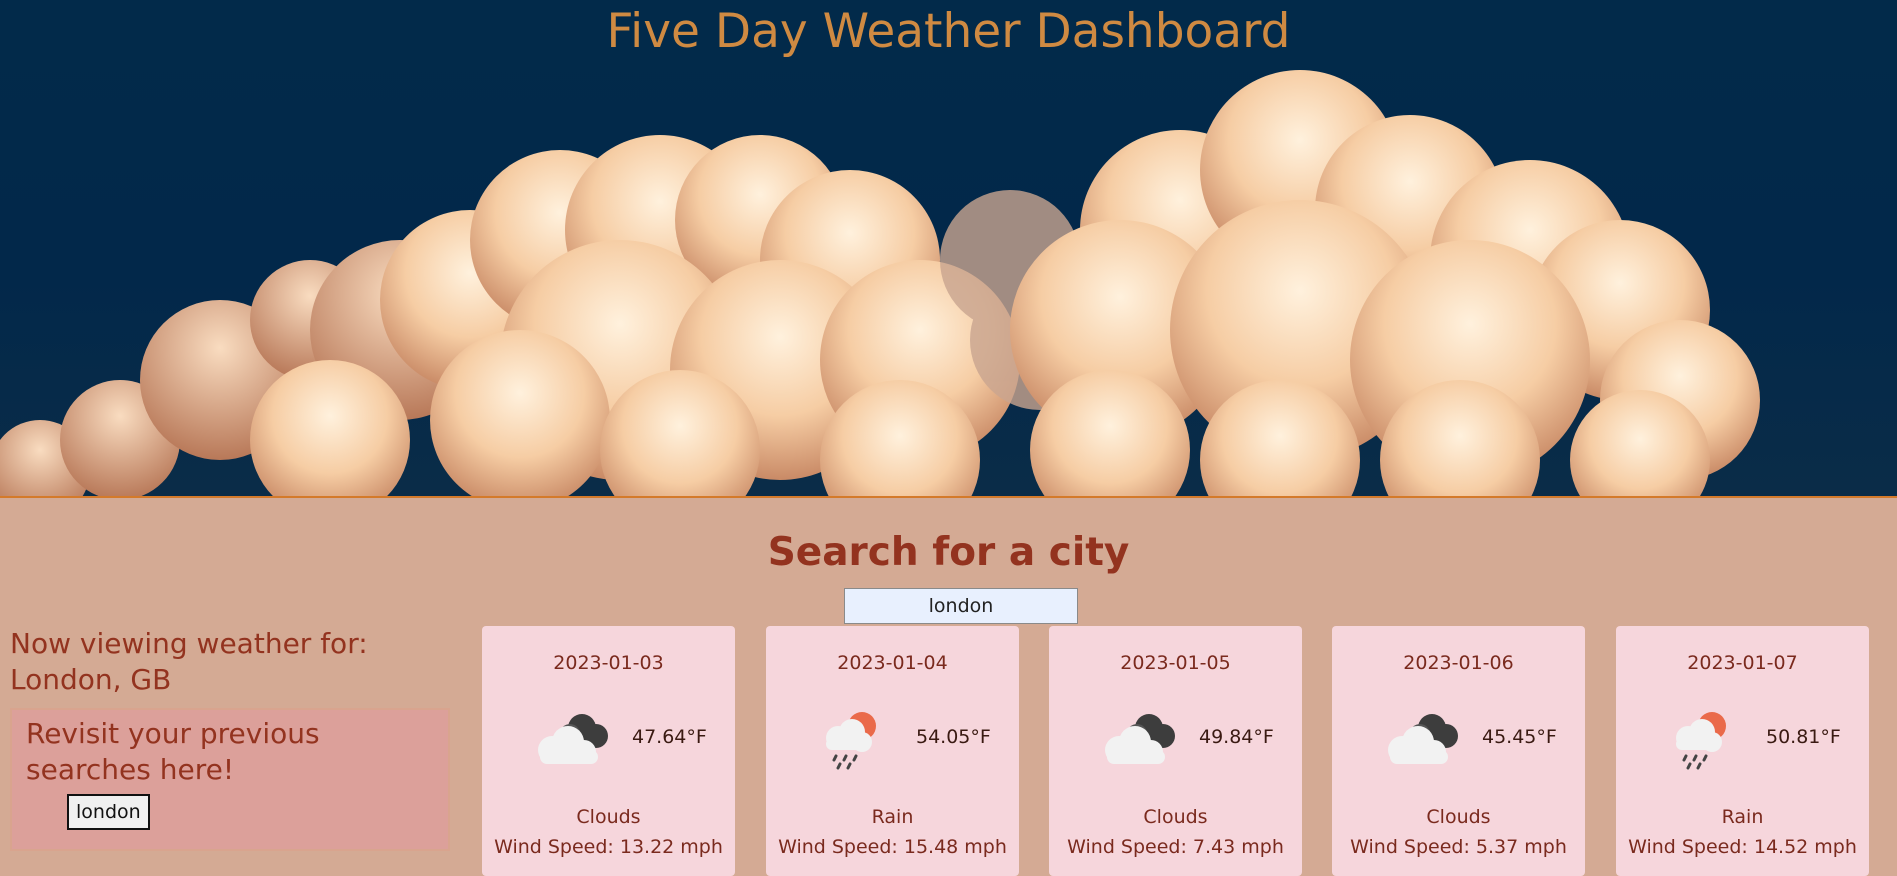 The height and width of the screenshot is (876, 1897). What do you see at coordinates (1742, 663) in the screenshot?
I see `forecast-date: 2023-01-07` at bounding box center [1742, 663].